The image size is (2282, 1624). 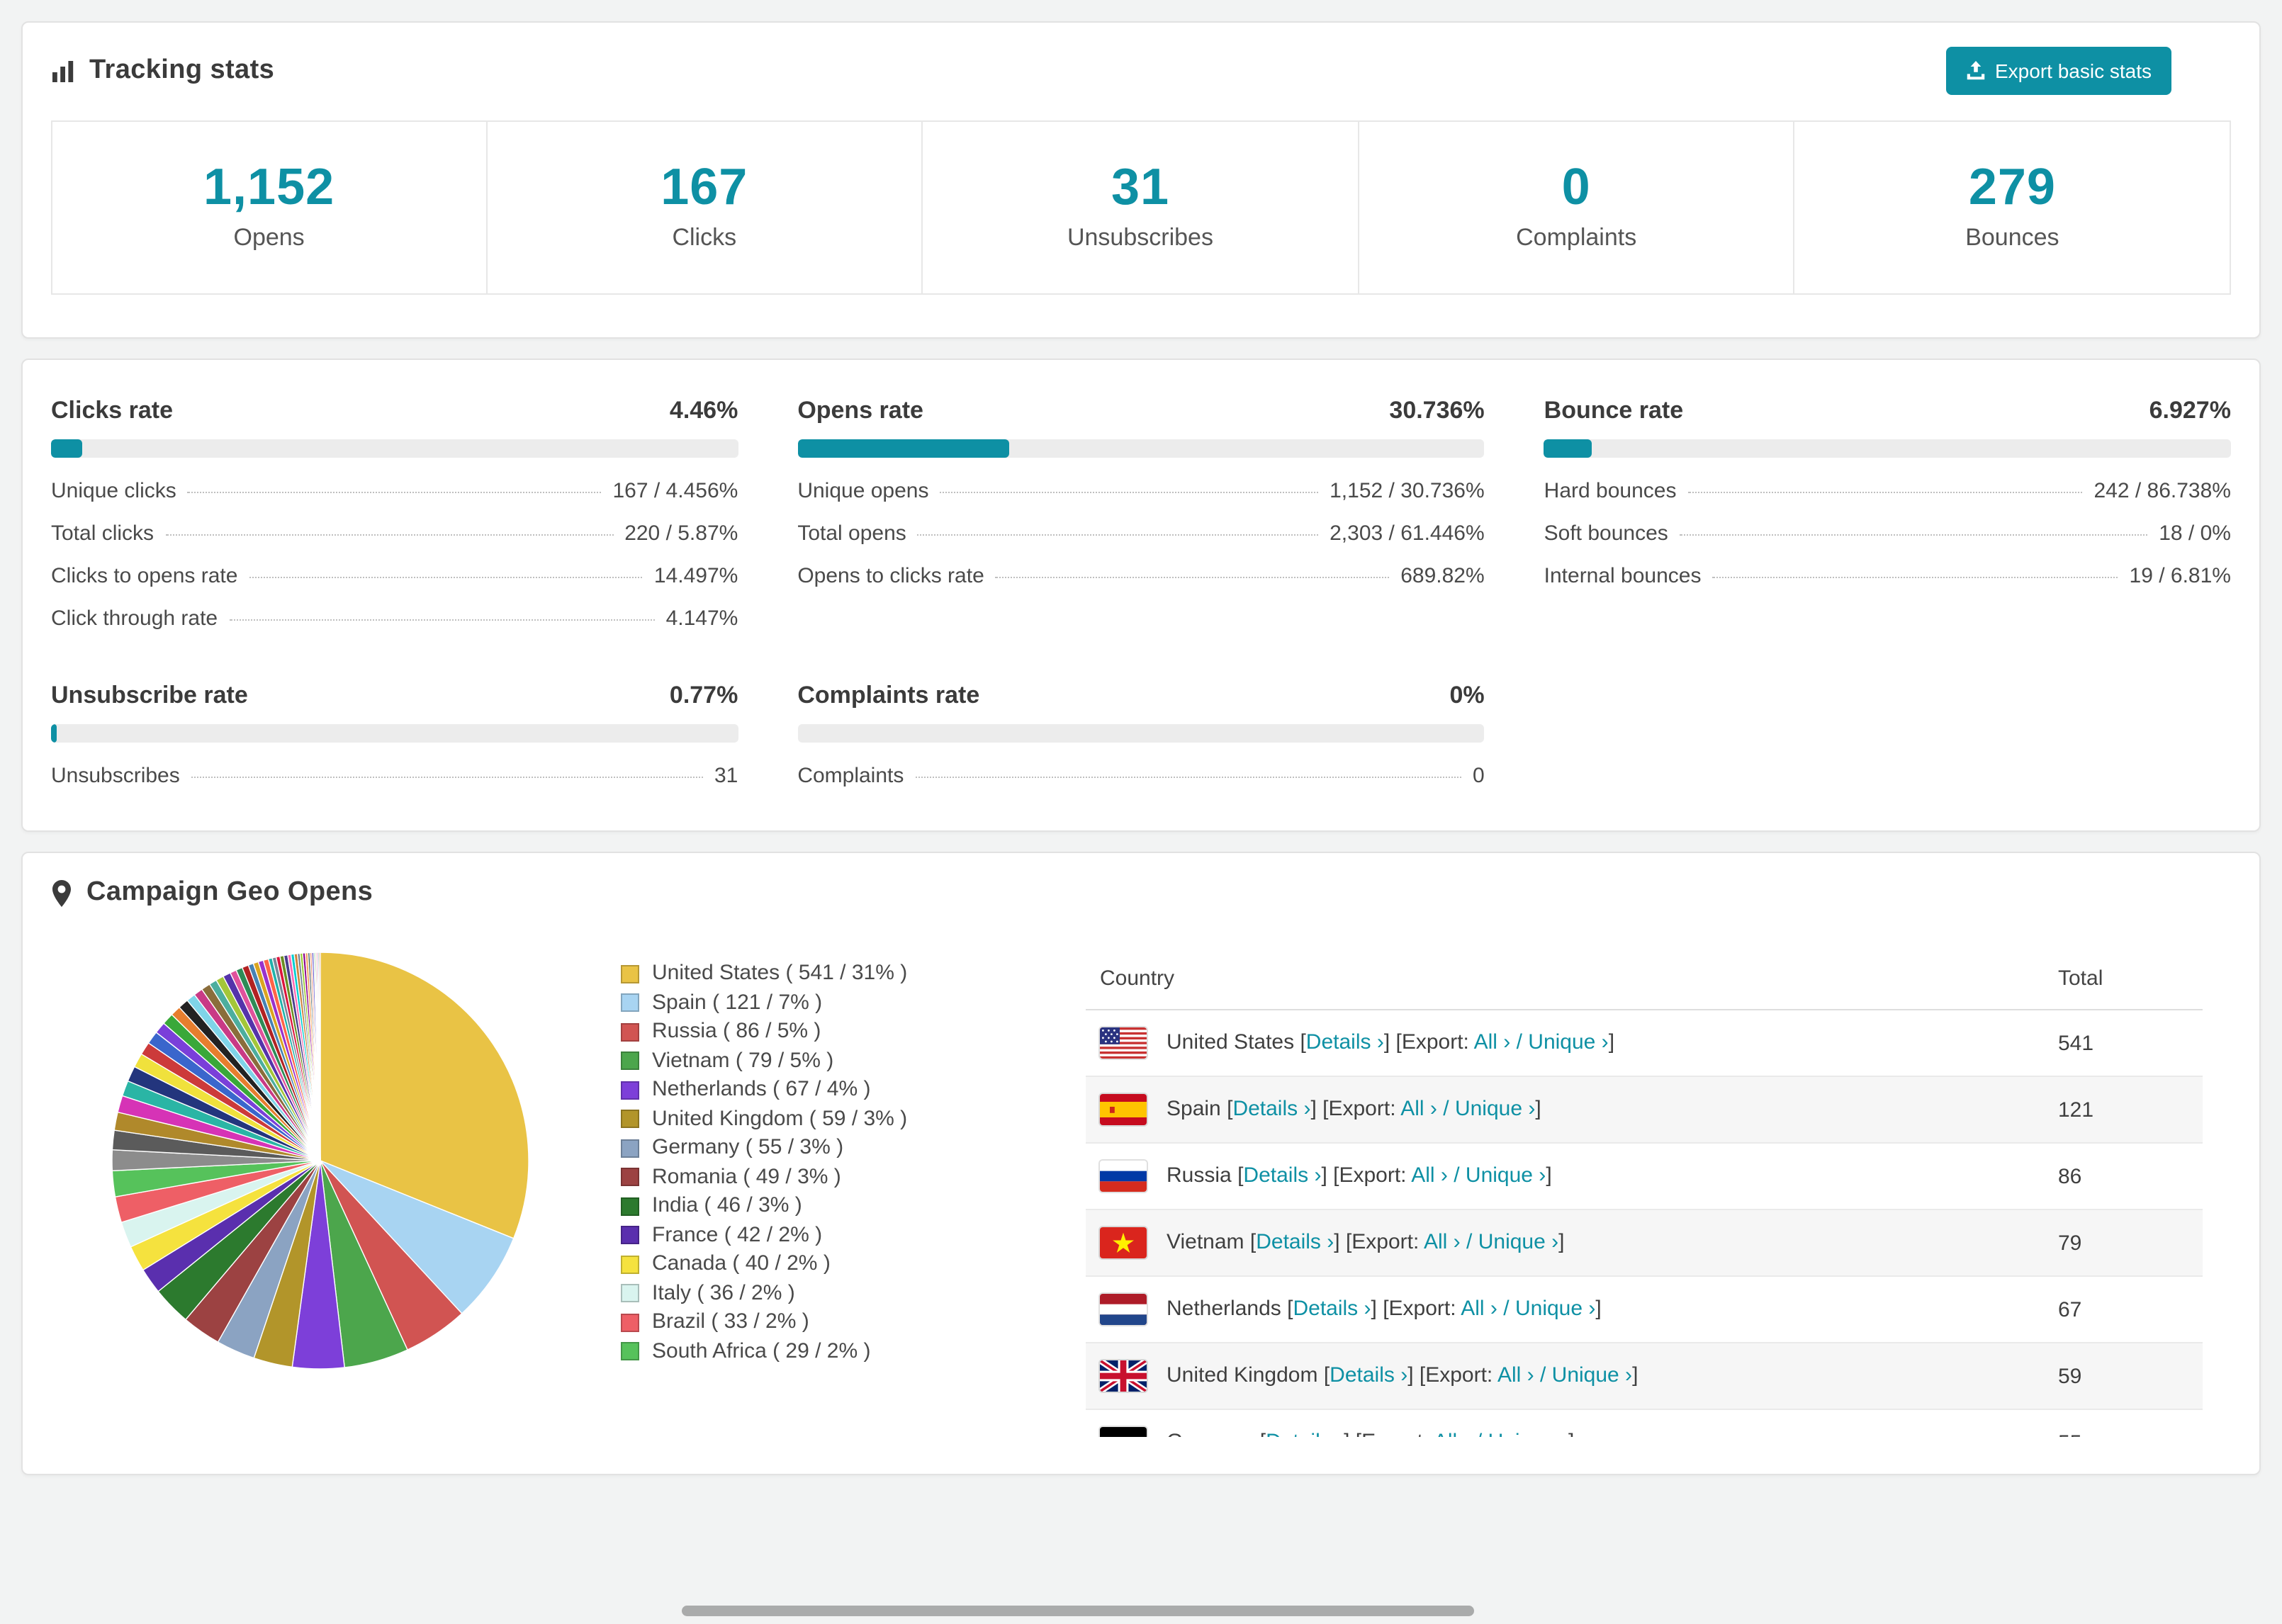 I want to click on stat-label: Bounces, so click(x=2012, y=238).